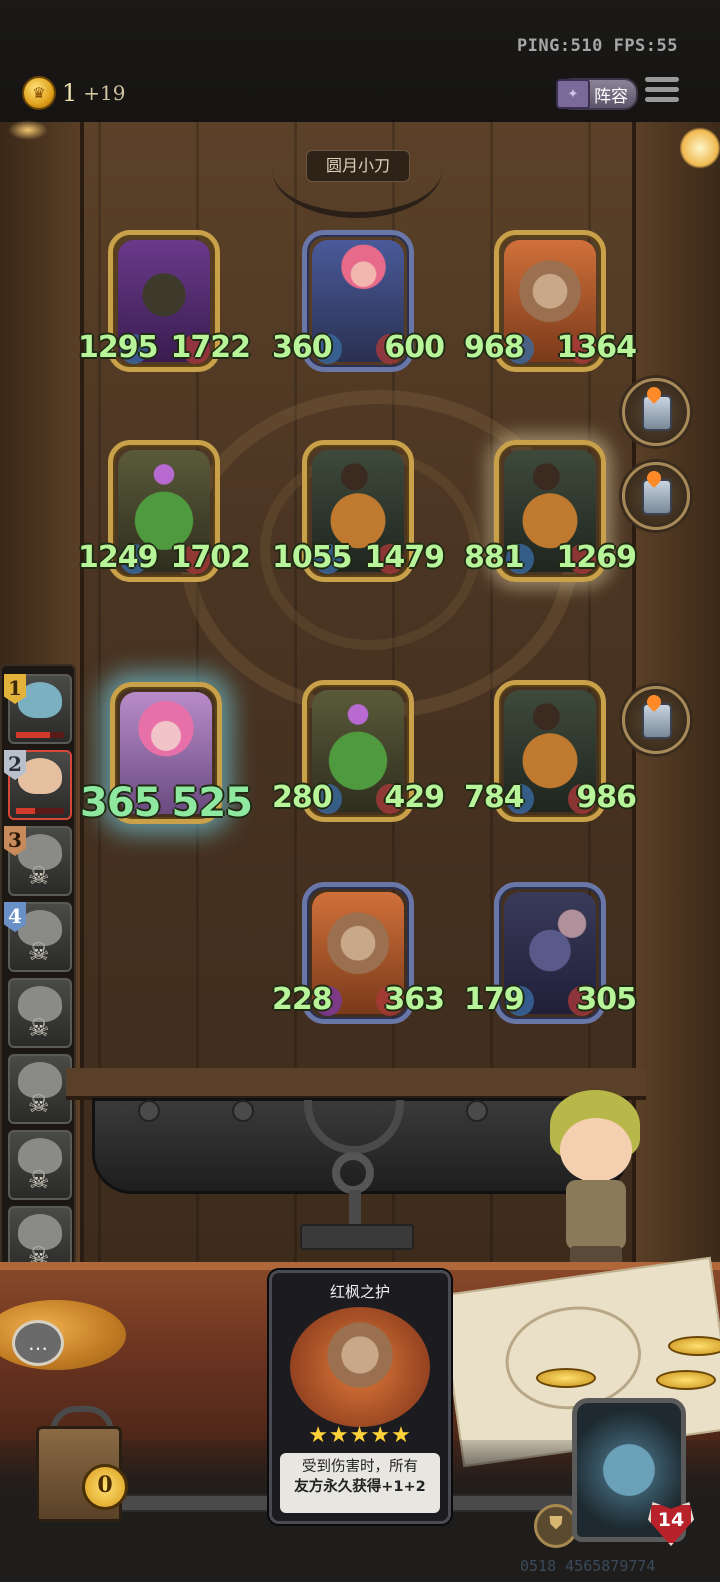 This screenshot has height=1582, width=720. What do you see at coordinates (104, 93) in the screenshot?
I see `gold-income: +19` at bounding box center [104, 93].